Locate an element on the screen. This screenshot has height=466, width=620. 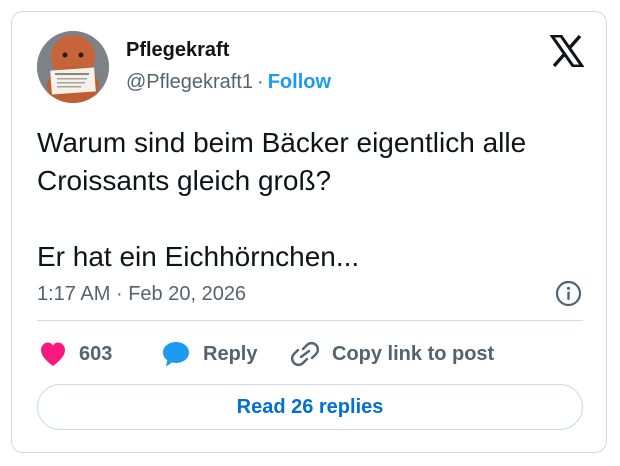
reply-button: Reply is located at coordinates (209, 354).